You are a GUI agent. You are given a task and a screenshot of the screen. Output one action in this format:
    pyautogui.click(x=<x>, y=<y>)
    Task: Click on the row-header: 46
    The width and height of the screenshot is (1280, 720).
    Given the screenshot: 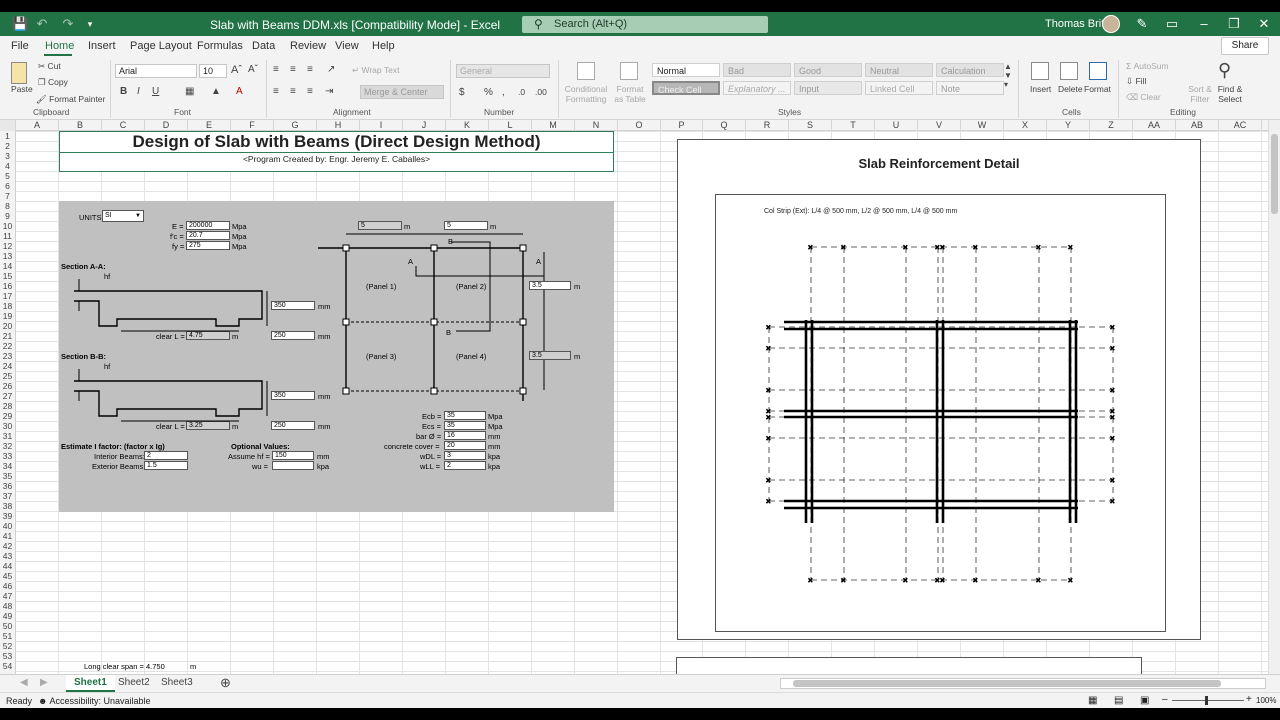 What is the action you would take?
    pyautogui.click(x=7, y=586)
    